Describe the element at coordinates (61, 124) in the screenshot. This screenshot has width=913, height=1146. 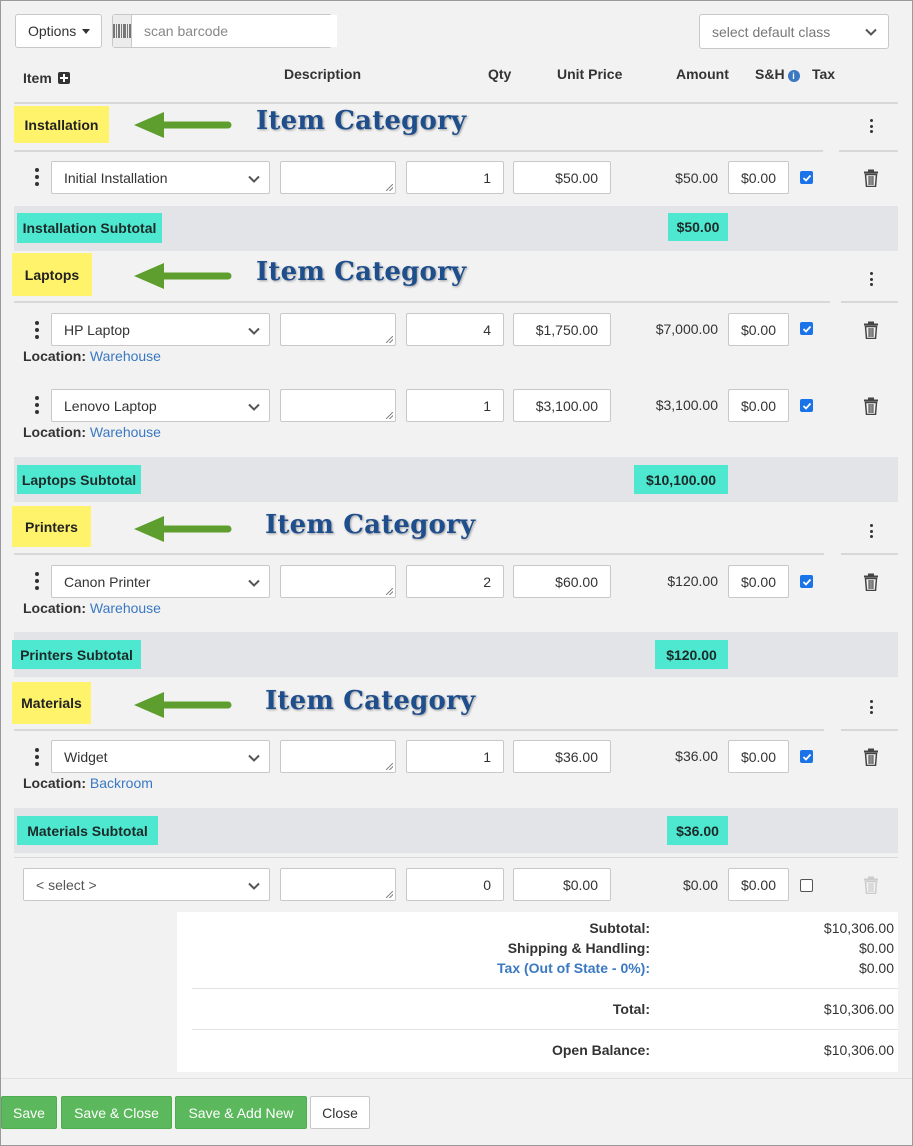
I see `category-label: Installation` at that location.